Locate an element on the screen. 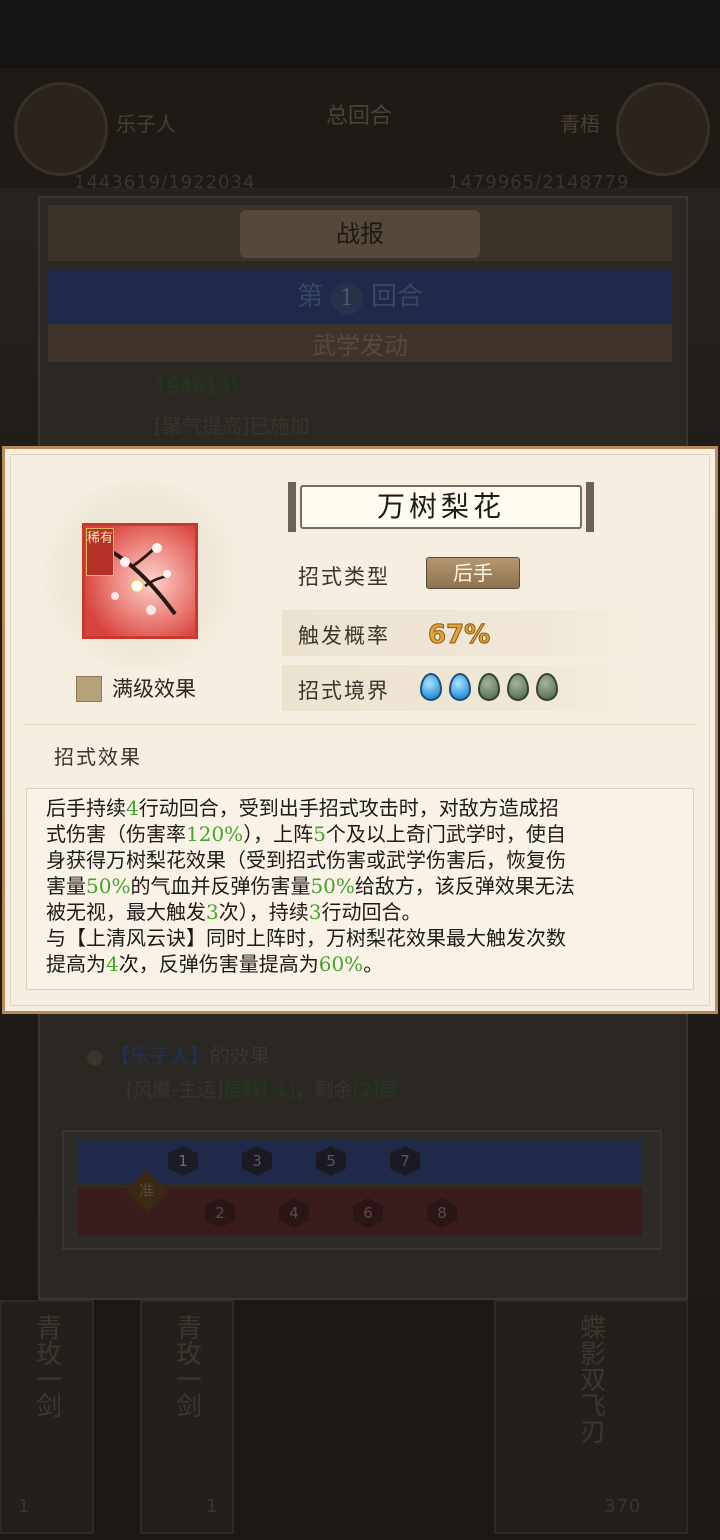  desc-text: 害量 is located at coordinates (66, 886).